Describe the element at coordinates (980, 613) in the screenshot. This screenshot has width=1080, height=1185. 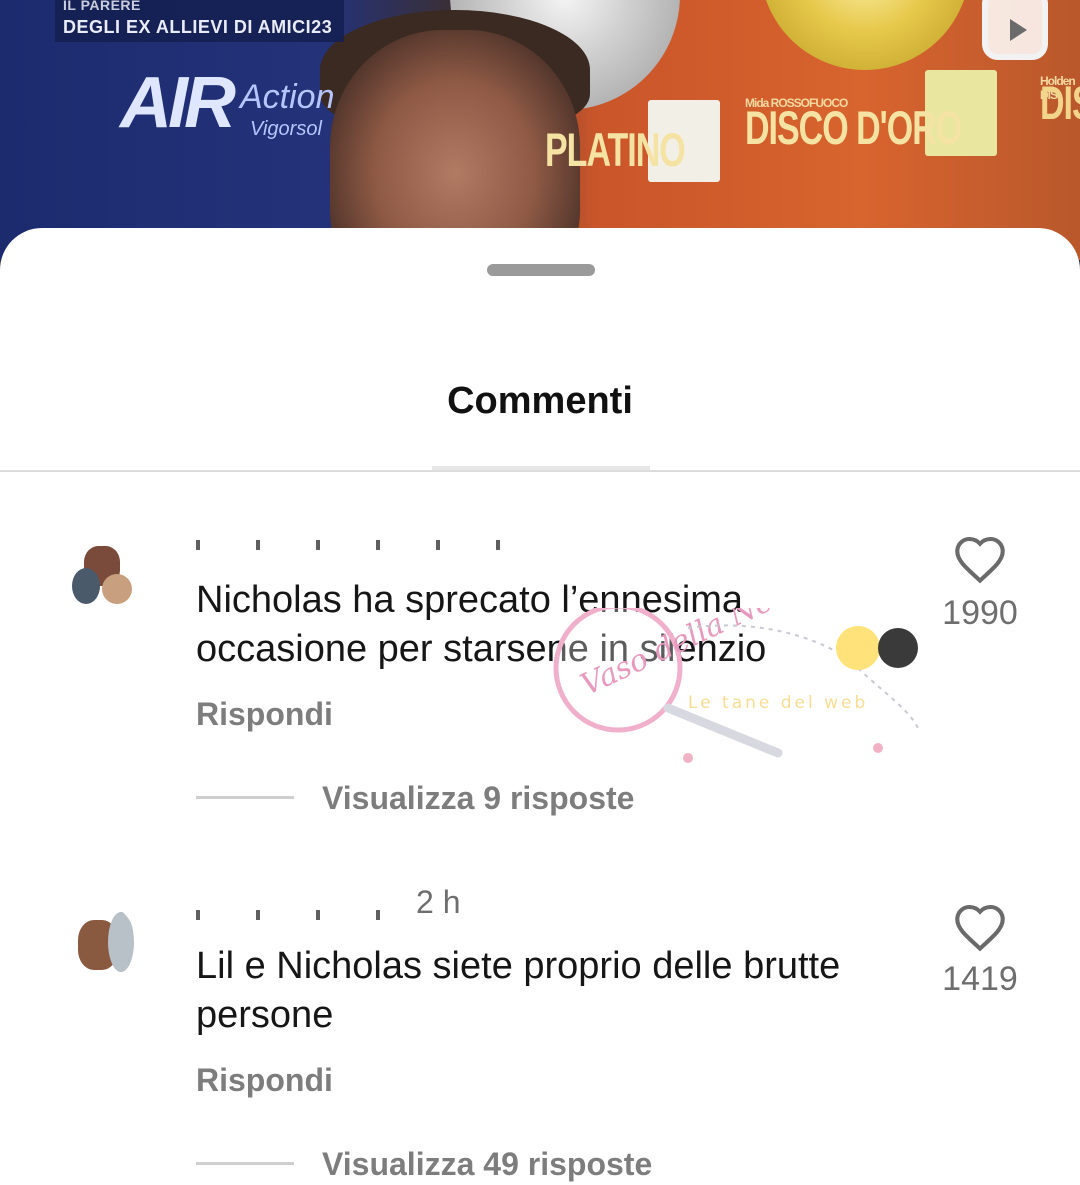
I see `like-count: 1990` at that location.